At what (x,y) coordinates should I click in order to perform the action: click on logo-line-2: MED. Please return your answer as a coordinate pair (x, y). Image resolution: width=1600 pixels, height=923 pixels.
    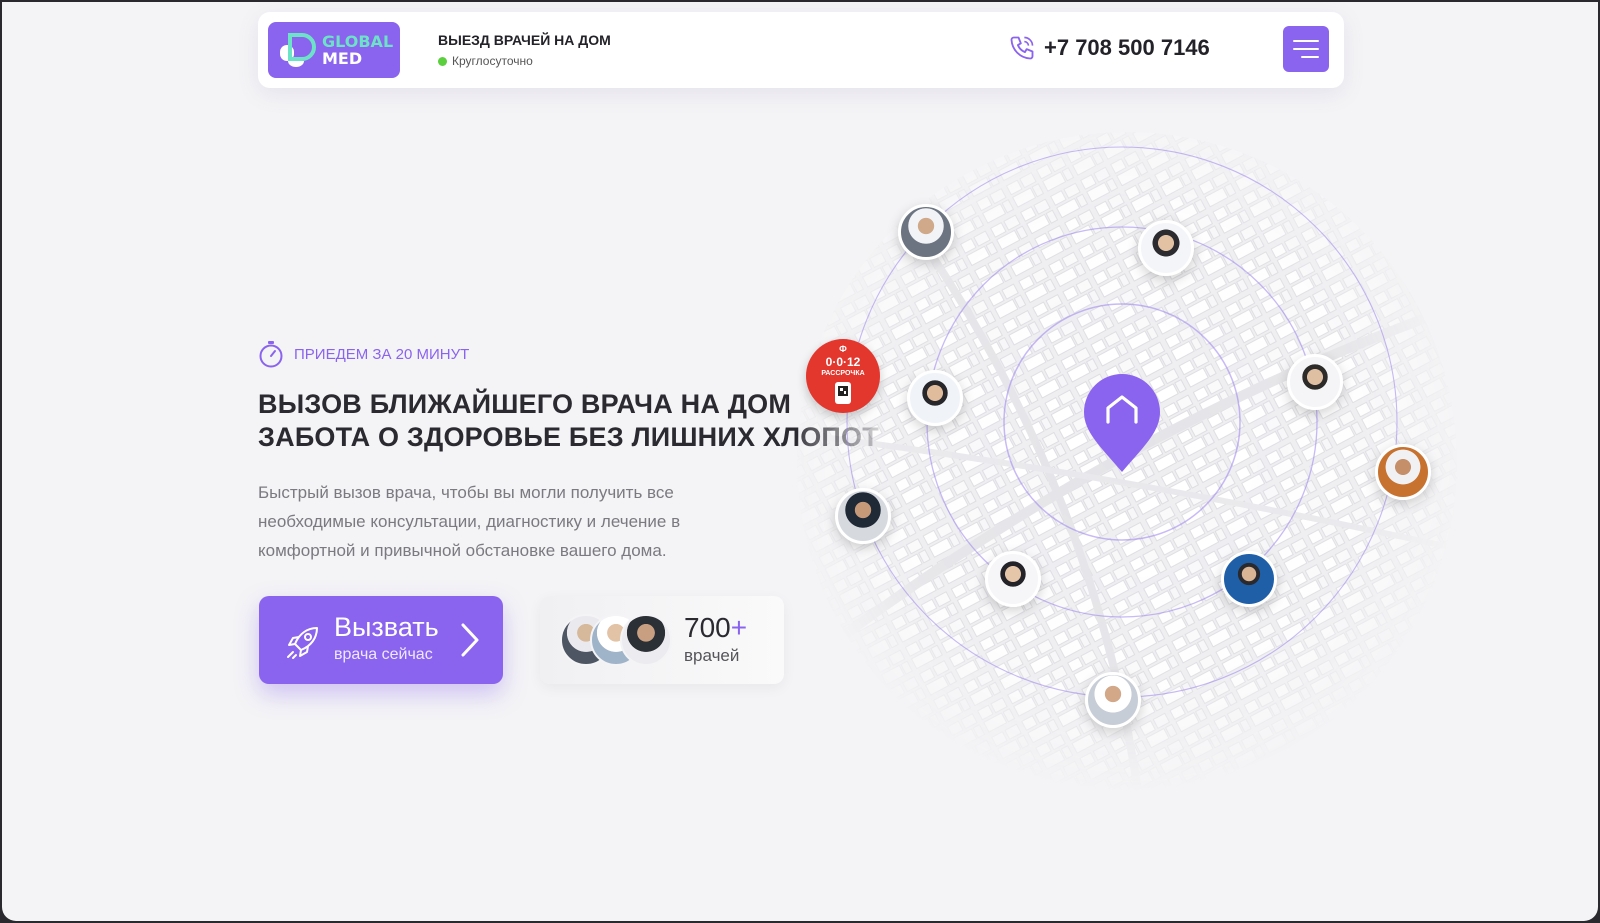
    Looking at the image, I should click on (342, 58).